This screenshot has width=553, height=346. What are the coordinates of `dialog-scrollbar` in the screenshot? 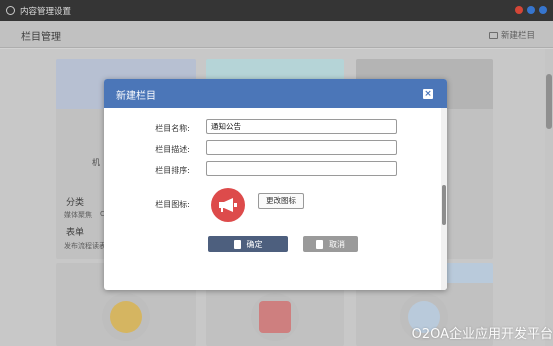 It's located at (444, 199).